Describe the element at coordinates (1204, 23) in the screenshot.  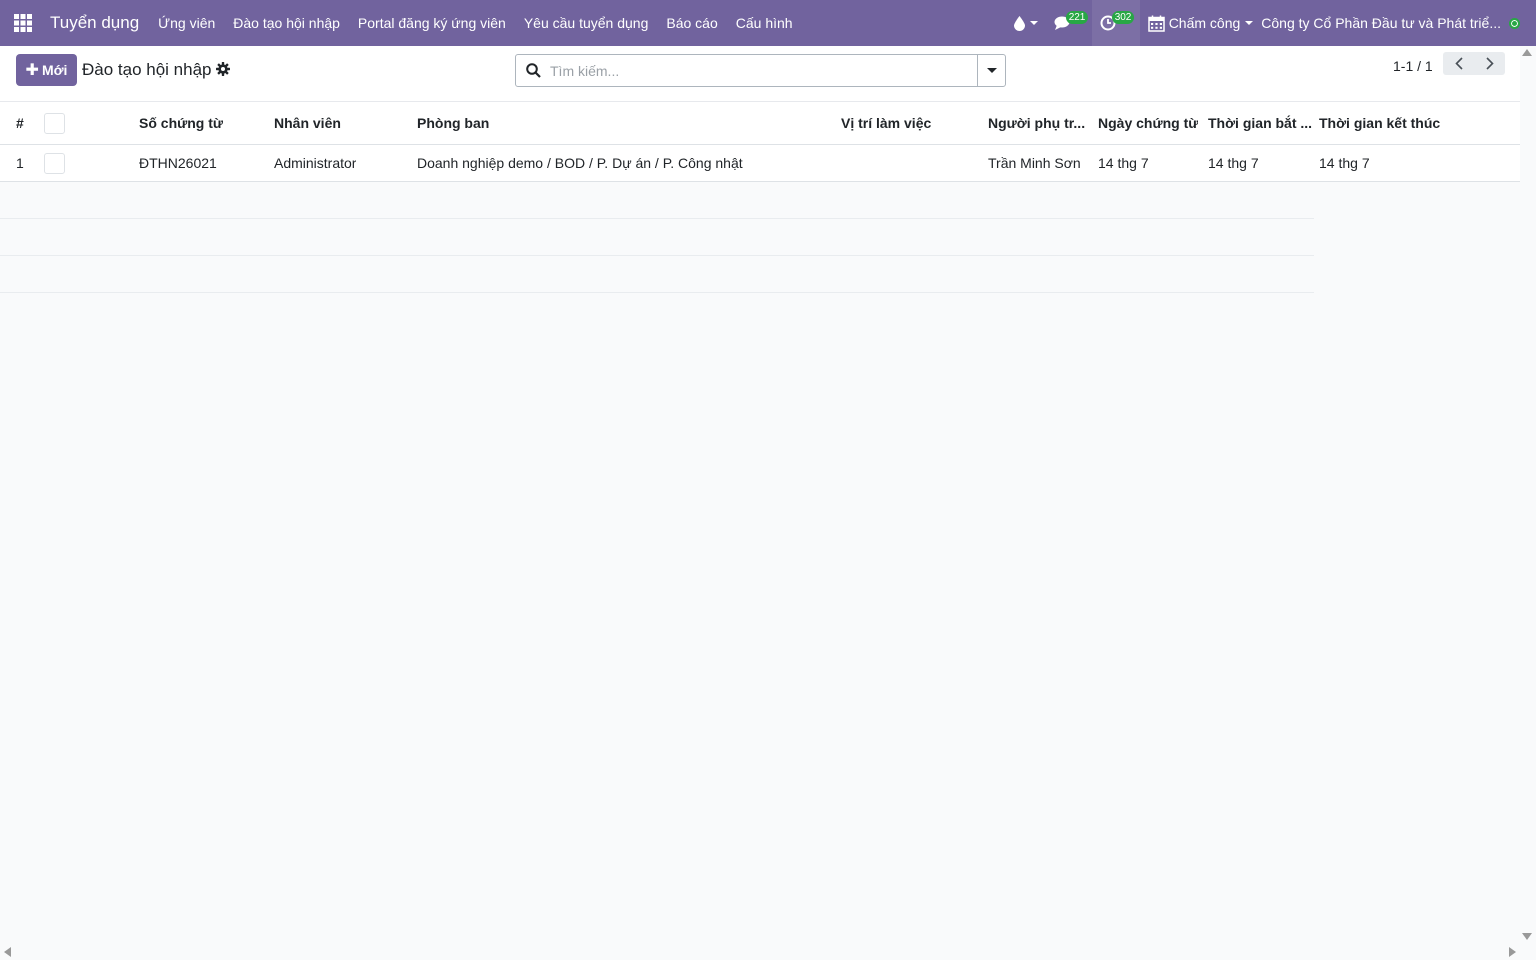
I see `attendance-label: Chấm công` at that location.